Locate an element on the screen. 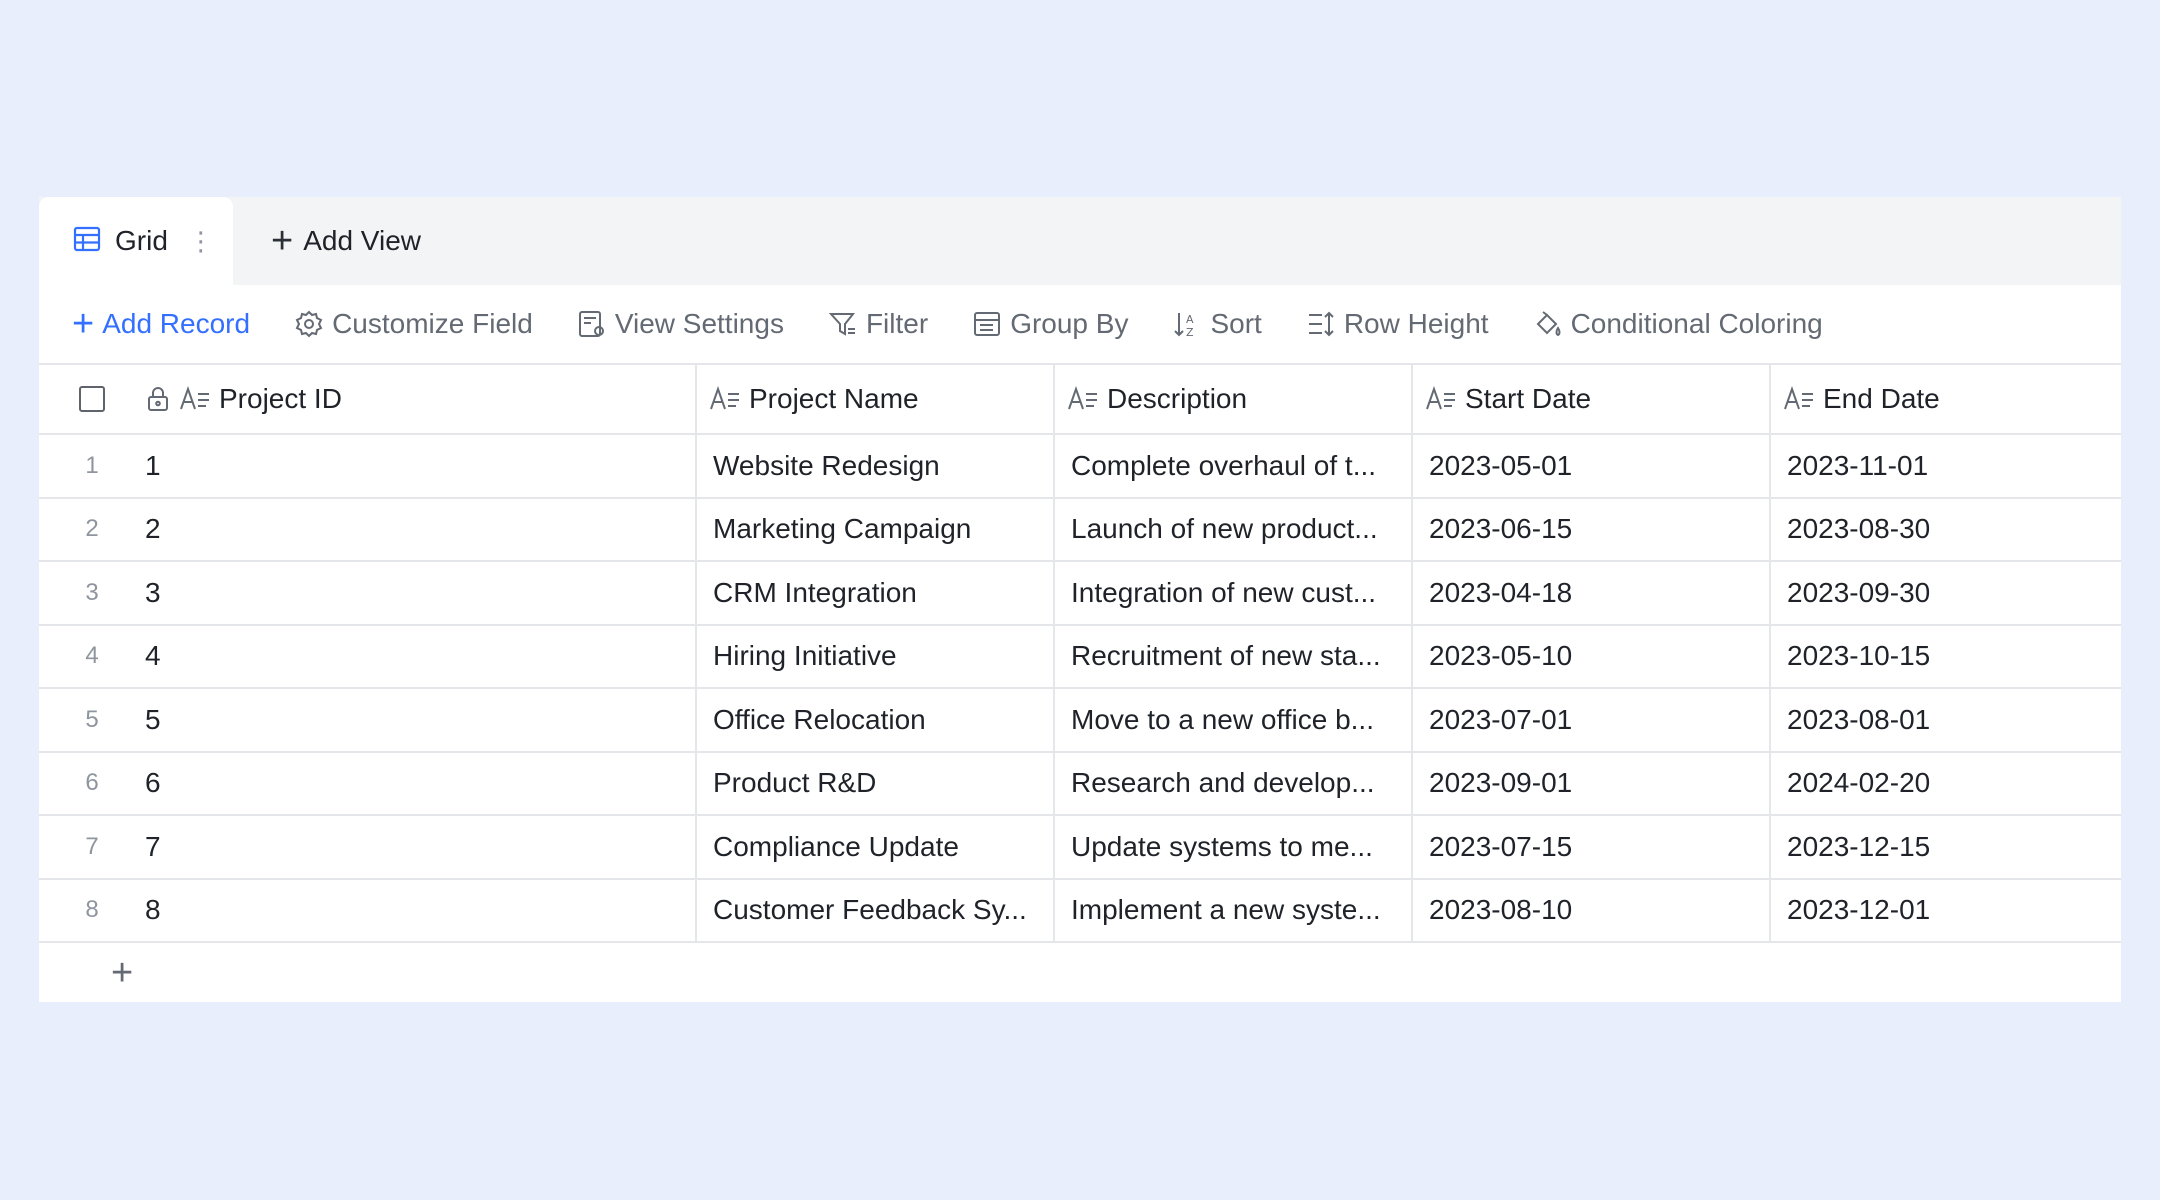 The width and height of the screenshot is (2160, 1200). cell-end-date: 2023-08-01 is located at coordinates (1945, 720).